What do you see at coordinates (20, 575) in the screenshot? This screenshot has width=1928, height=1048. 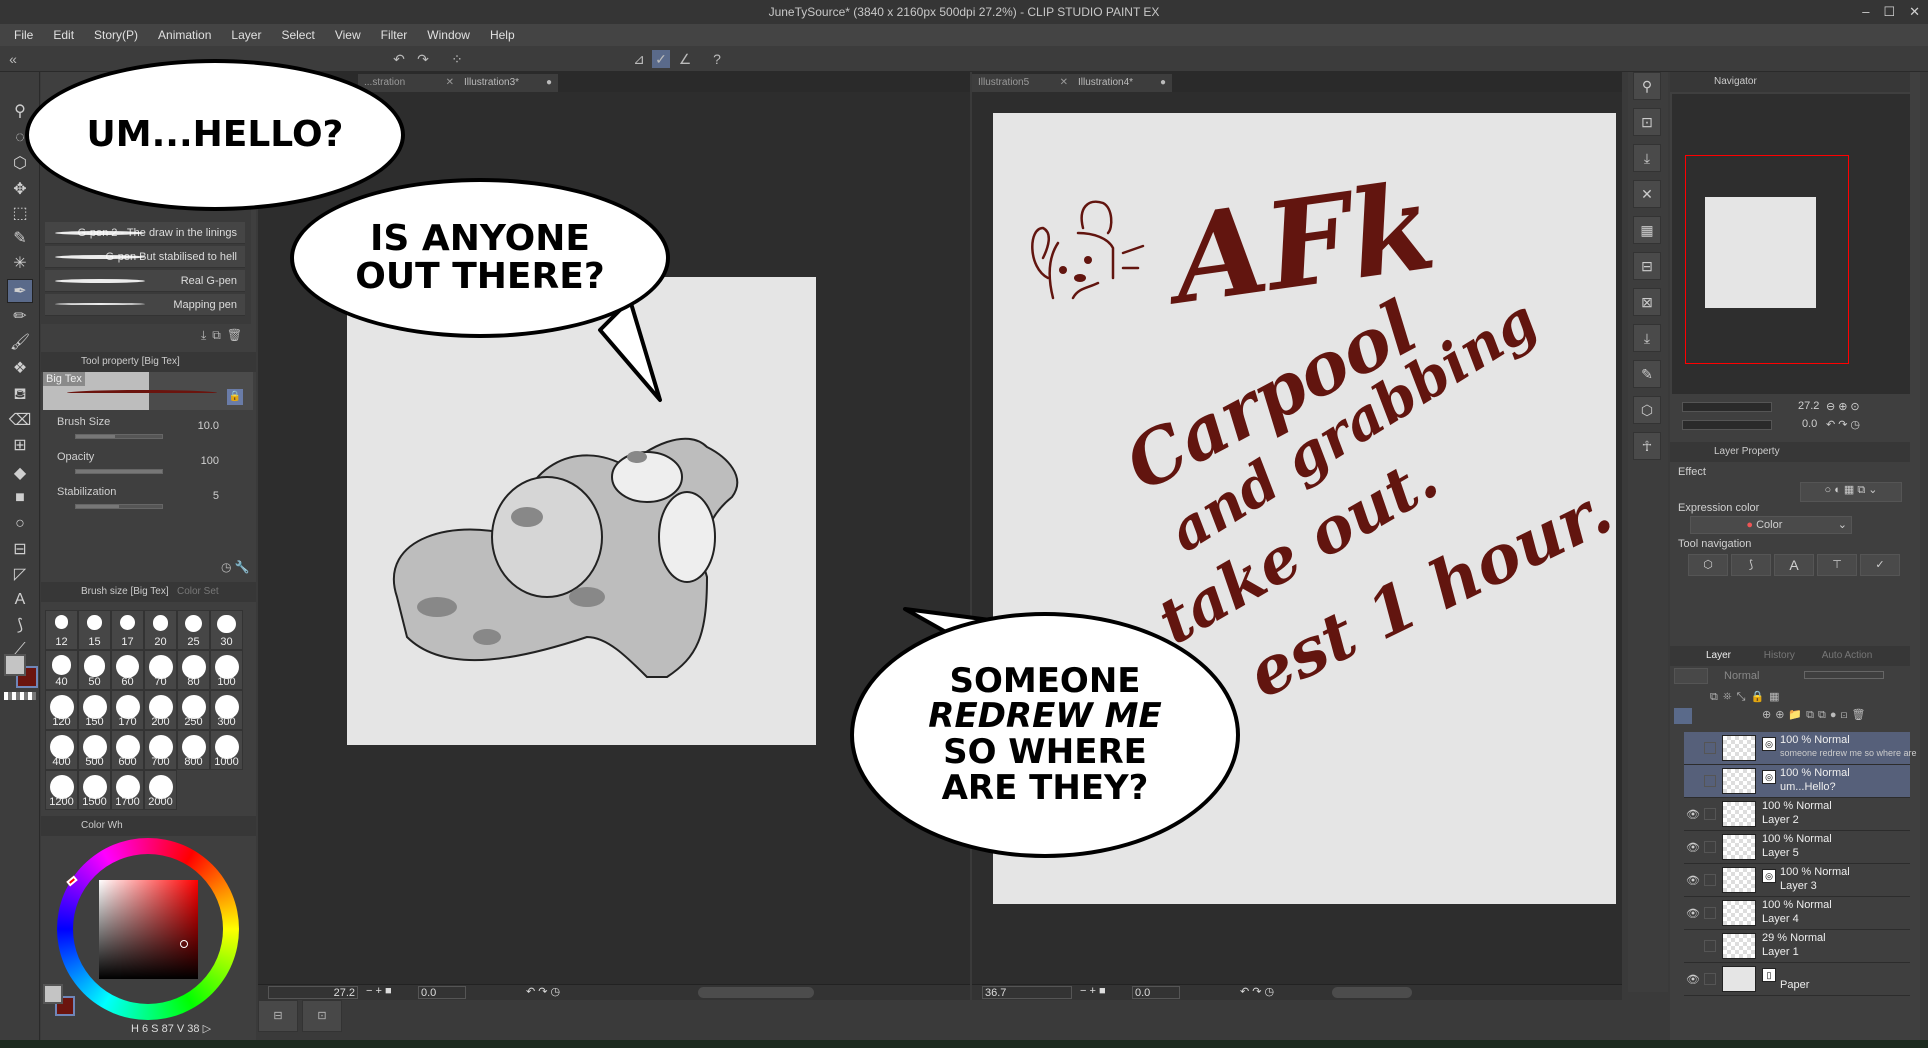 I see `ruler-tool-icon: ◸` at bounding box center [20, 575].